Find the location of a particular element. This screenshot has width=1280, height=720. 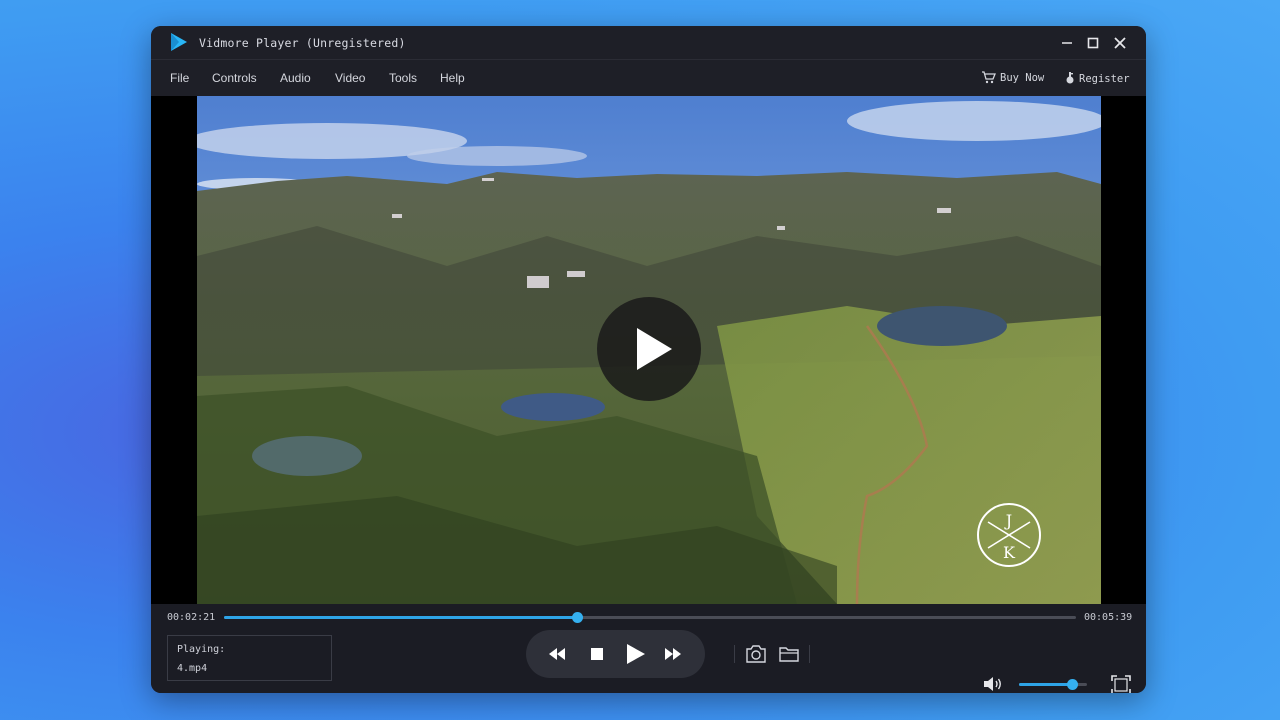

progress-bar is located at coordinates (650, 617).